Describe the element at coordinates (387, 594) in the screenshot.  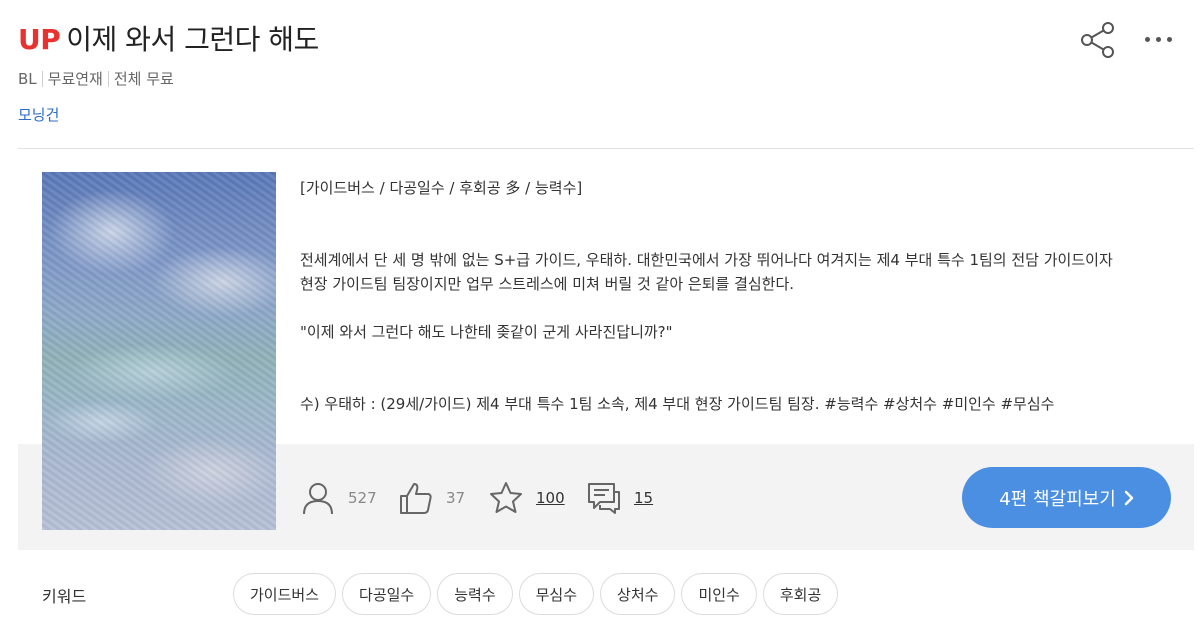
I see `keyword-chip: 다공일수` at that location.